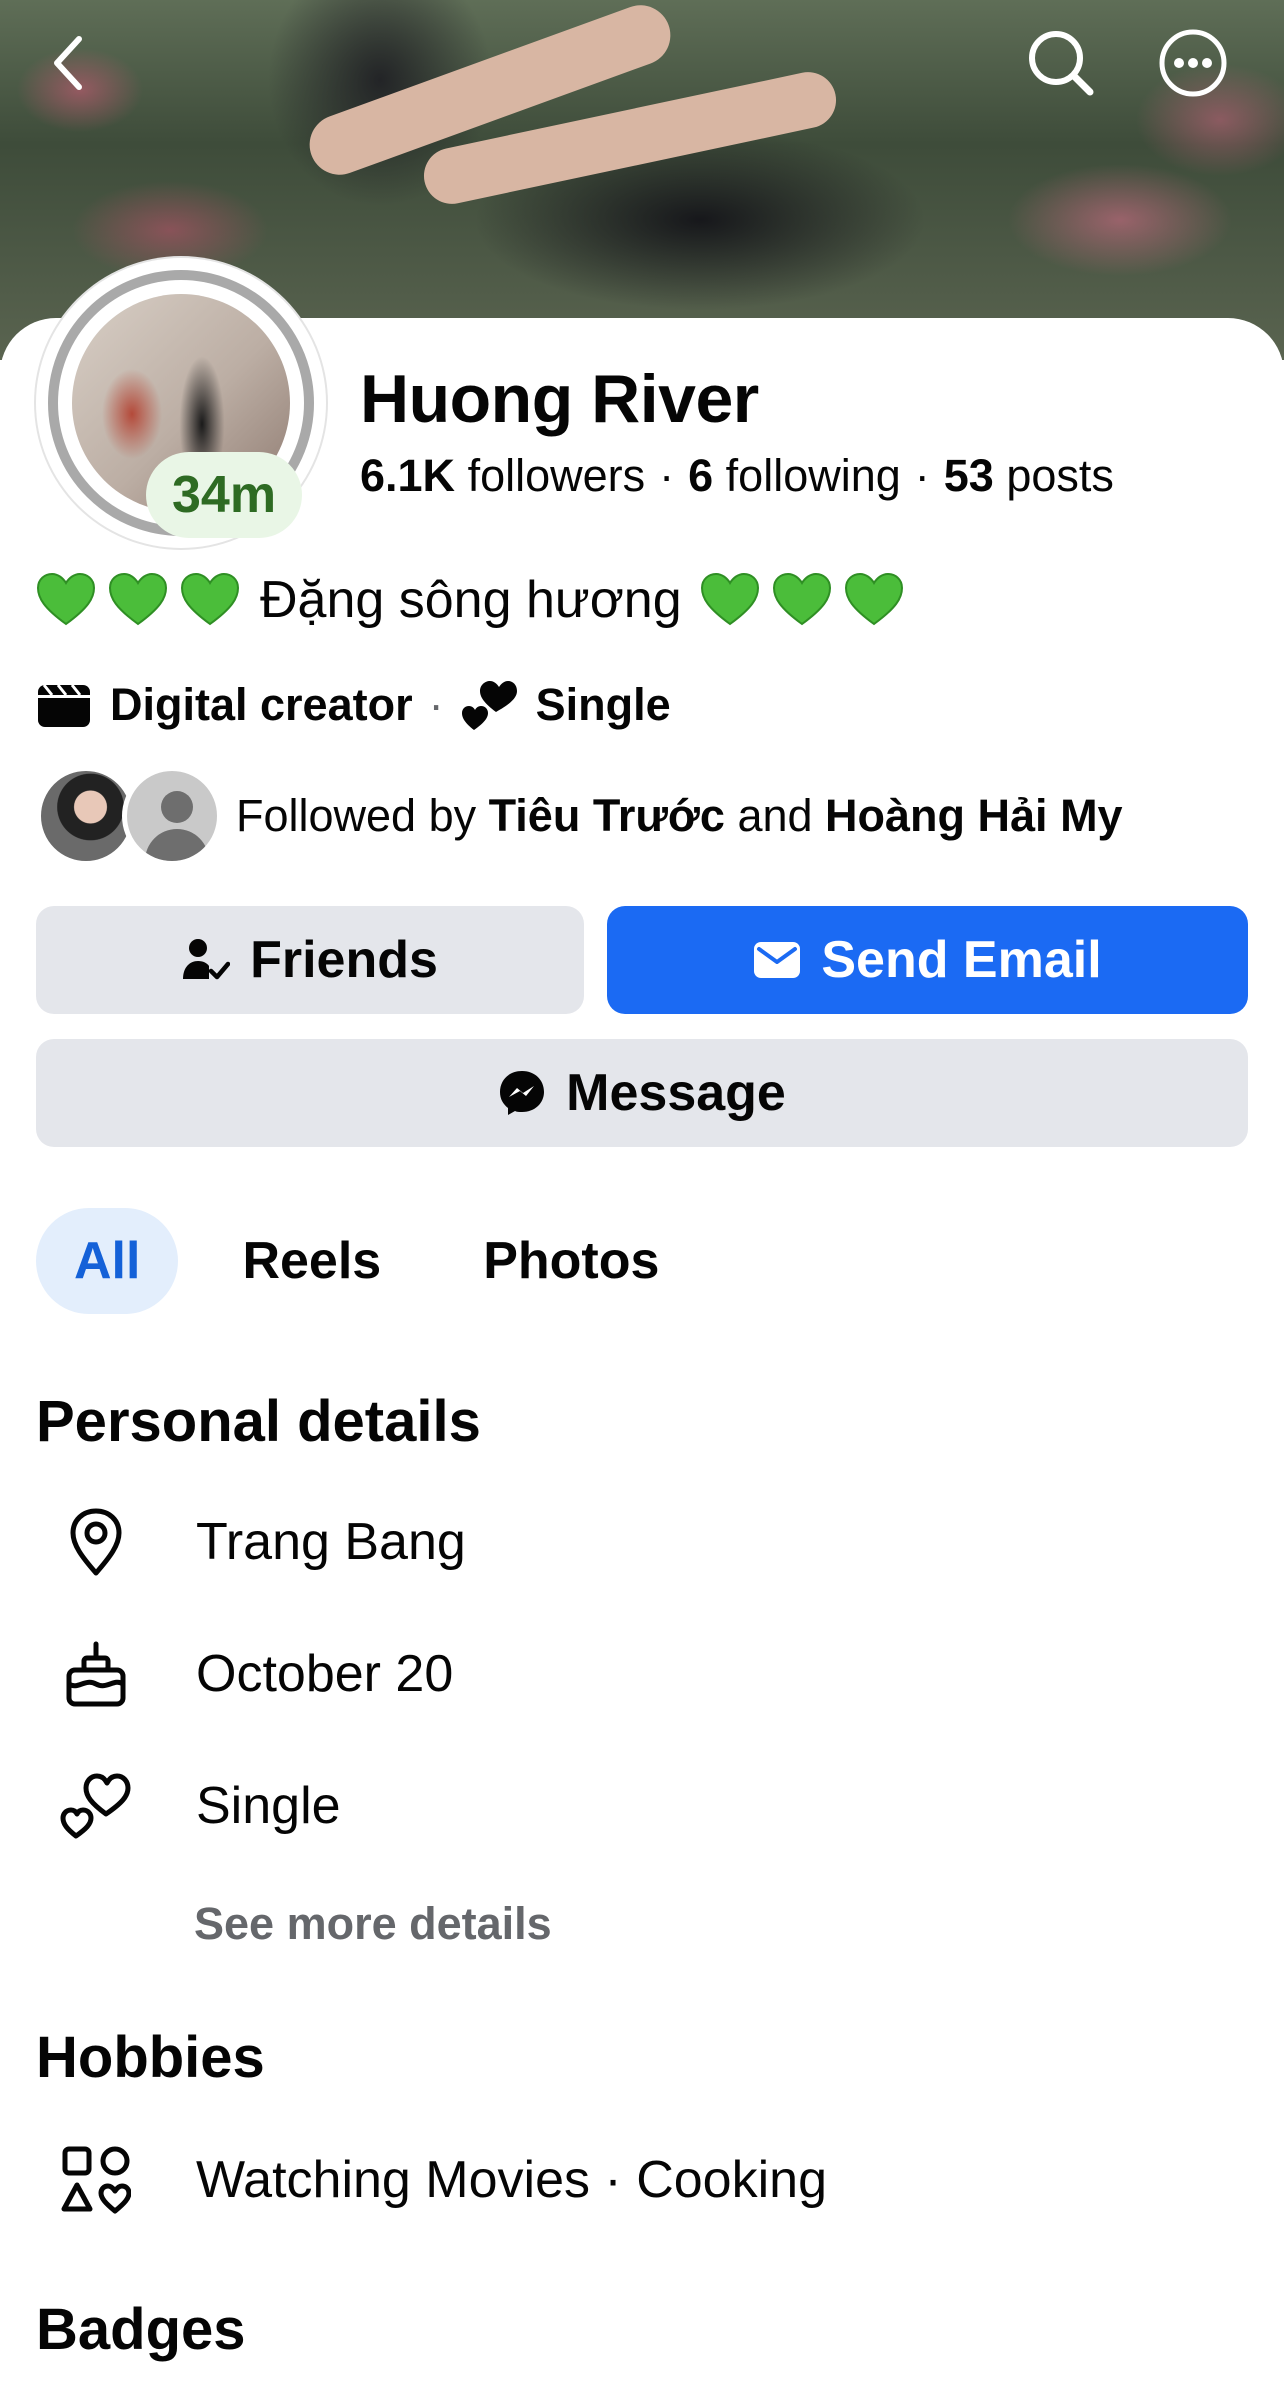  What do you see at coordinates (676, 1093) in the screenshot?
I see `message-label: Message` at bounding box center [676, 1093].